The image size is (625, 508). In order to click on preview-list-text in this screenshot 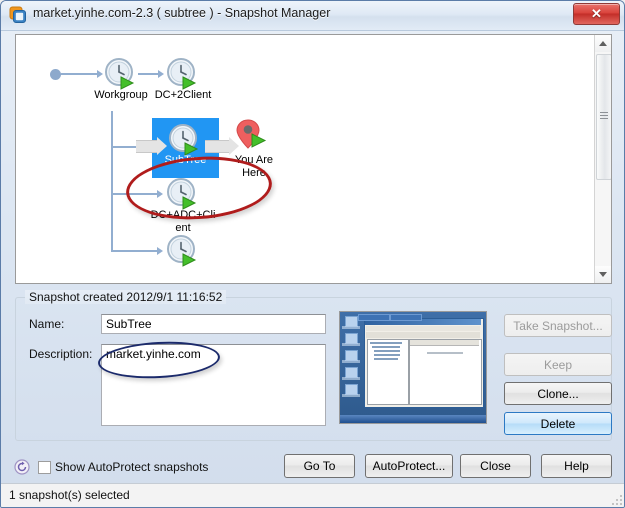, I will do `click(445, 353)`.